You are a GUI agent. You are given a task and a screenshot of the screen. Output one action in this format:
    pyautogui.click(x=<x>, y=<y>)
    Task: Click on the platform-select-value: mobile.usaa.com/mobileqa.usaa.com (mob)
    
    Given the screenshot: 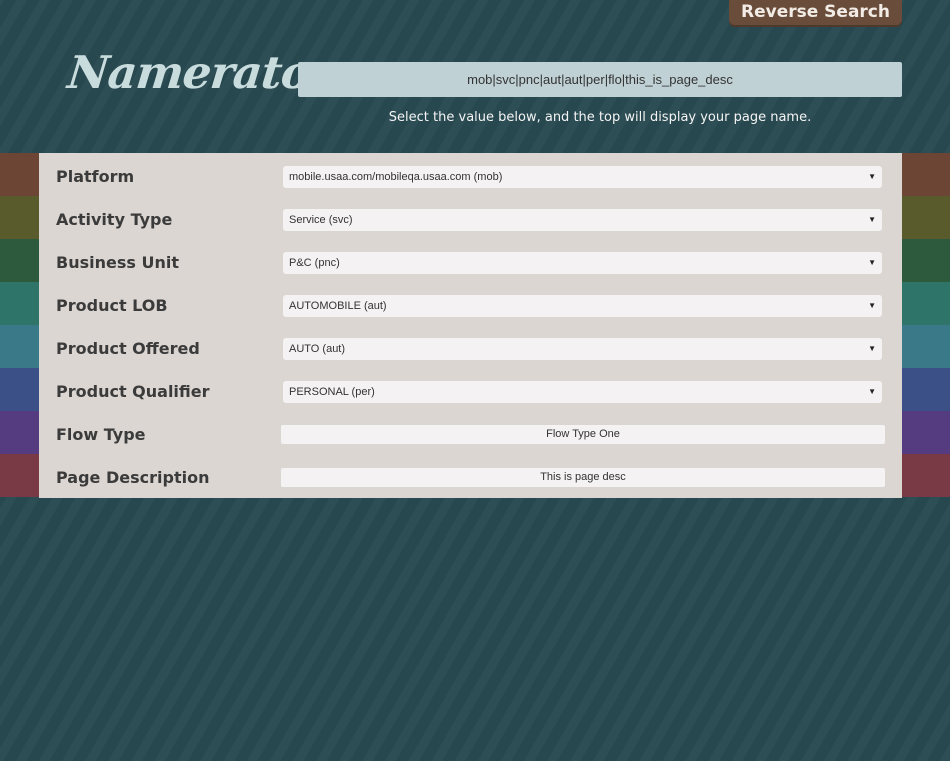 What is the action you would take?
    pyautogui.click(x=396, y=177)
    